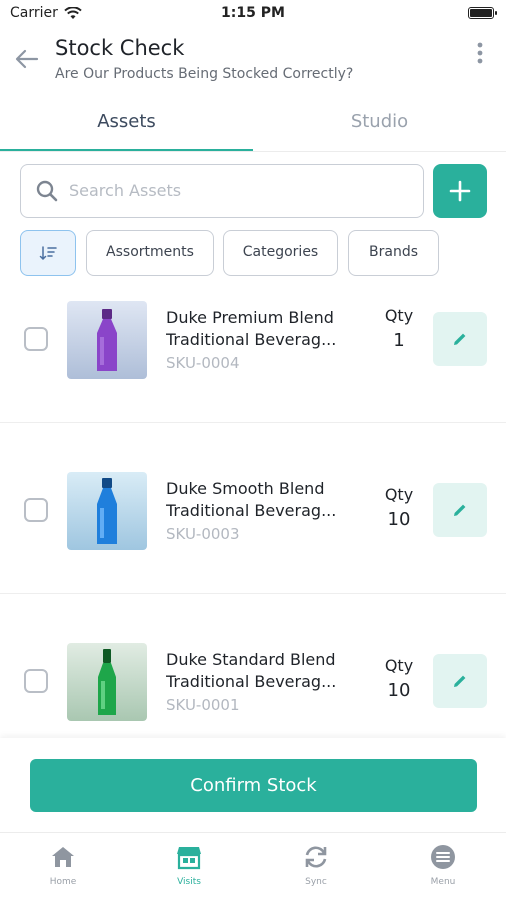 Image resolution: width=506 pixels, height=900 pixels. Describe the element at coordinates (480, 53) in the screenshot. I see `more-options-icon` at that location.